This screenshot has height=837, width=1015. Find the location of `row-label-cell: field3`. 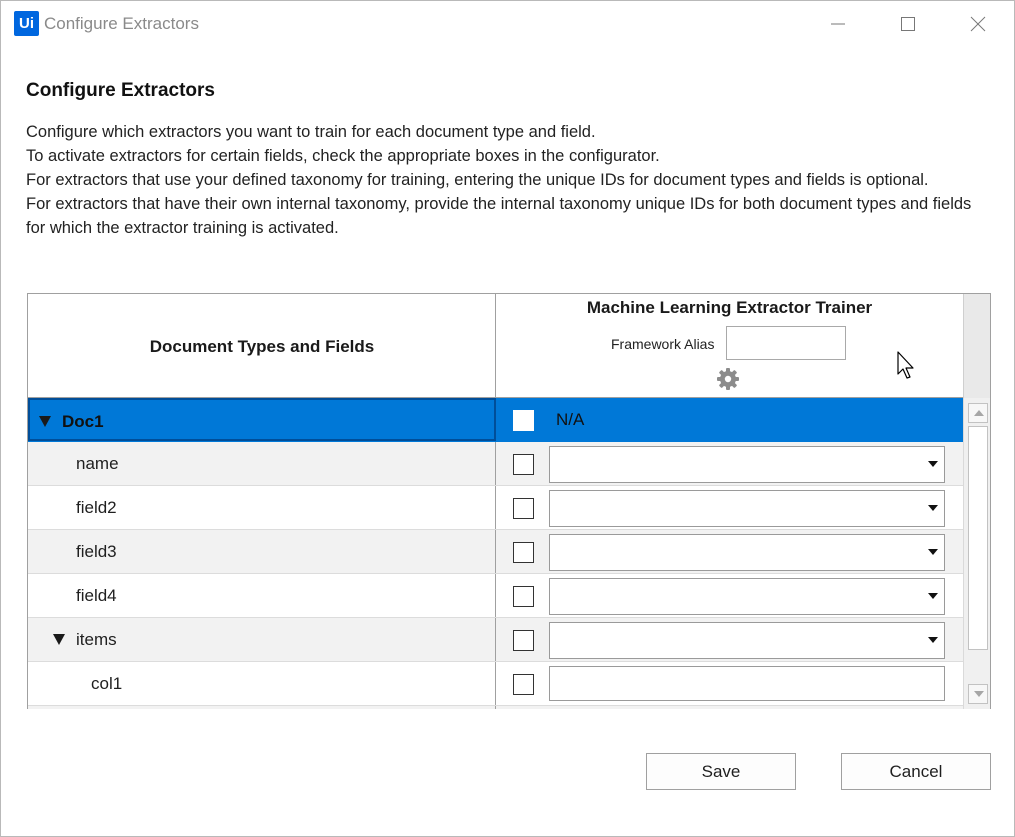

row-label-cell: field3 is located at coordinates (262, 551).